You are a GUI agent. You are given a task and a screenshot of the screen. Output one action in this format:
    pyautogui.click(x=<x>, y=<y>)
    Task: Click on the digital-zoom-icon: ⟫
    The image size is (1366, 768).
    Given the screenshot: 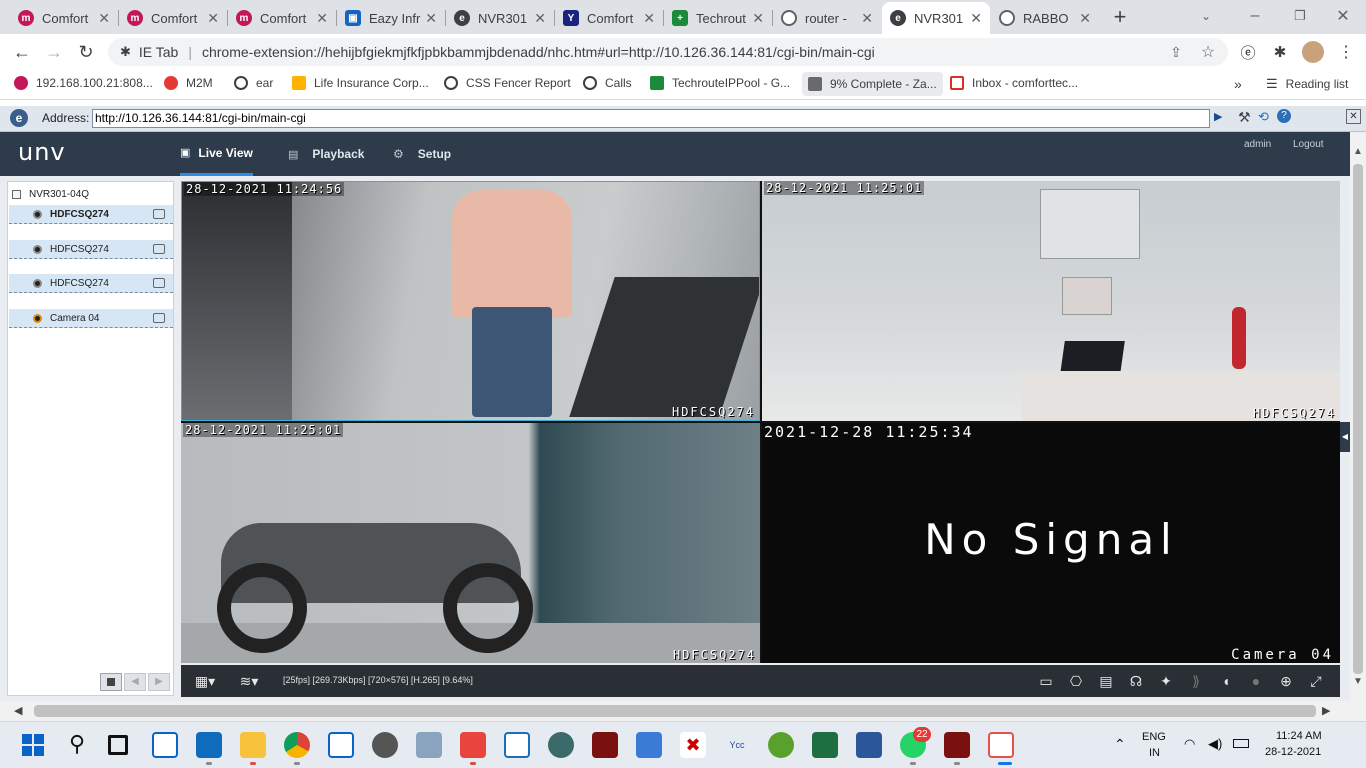 What is the action you would take?
    pyautogui.click(x=1196, y=681)
    